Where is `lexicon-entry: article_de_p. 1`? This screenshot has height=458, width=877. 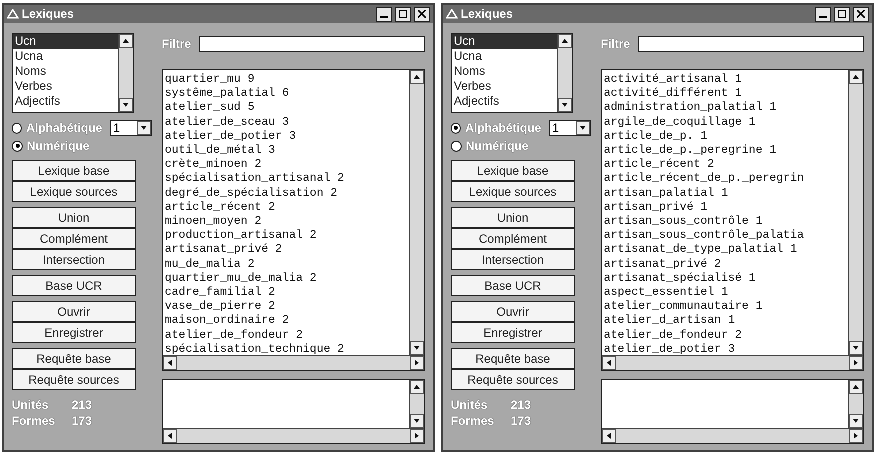
lexicon-entry: article_de_p. 1 is located at coordinates (725, 137).